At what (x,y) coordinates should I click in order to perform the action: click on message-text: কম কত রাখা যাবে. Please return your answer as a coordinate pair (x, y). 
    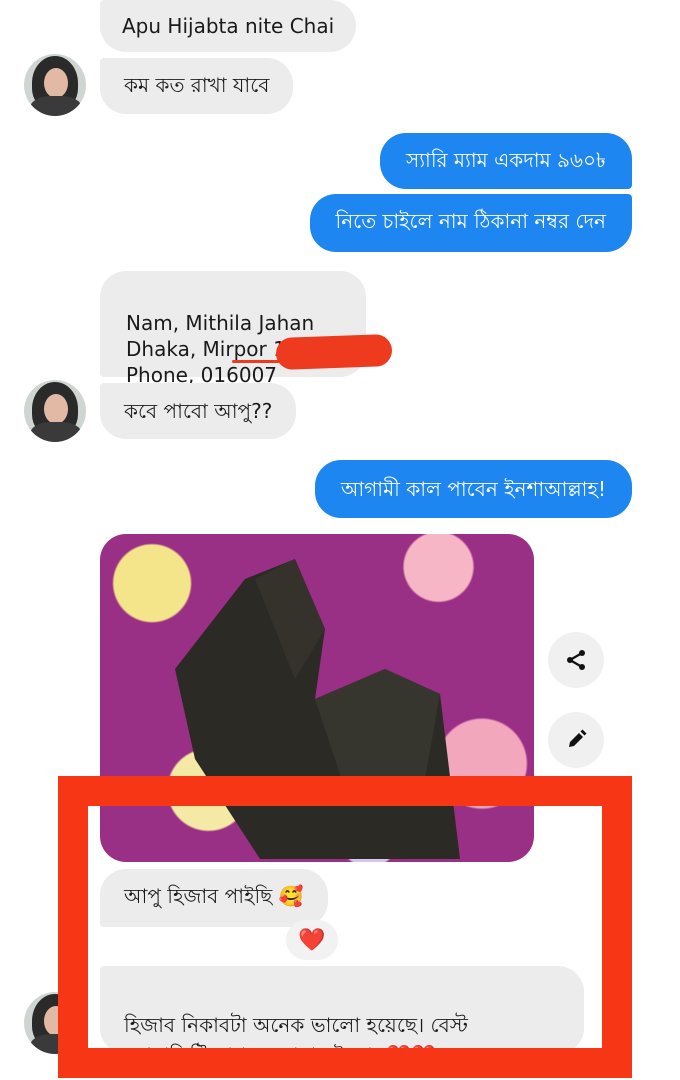
    Looking at the image, I should click on (197, 85).